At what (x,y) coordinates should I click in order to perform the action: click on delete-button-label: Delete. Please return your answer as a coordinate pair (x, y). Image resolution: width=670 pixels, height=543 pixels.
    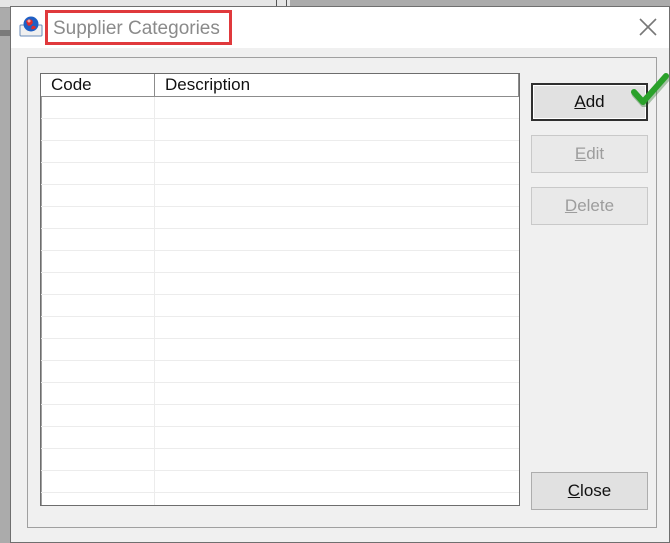
    Looking at the image, I should click on (589, 205).